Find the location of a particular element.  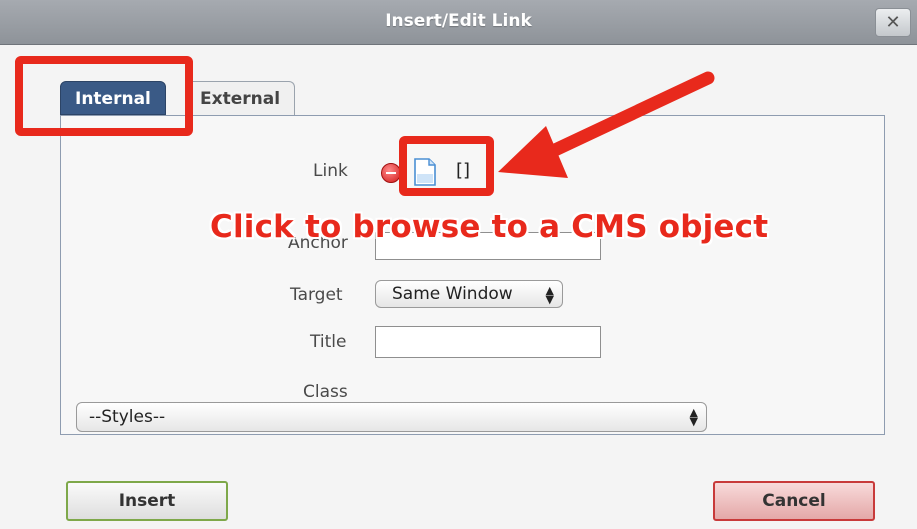

annotation-arrow-icon is located at coordinates (606, 124).